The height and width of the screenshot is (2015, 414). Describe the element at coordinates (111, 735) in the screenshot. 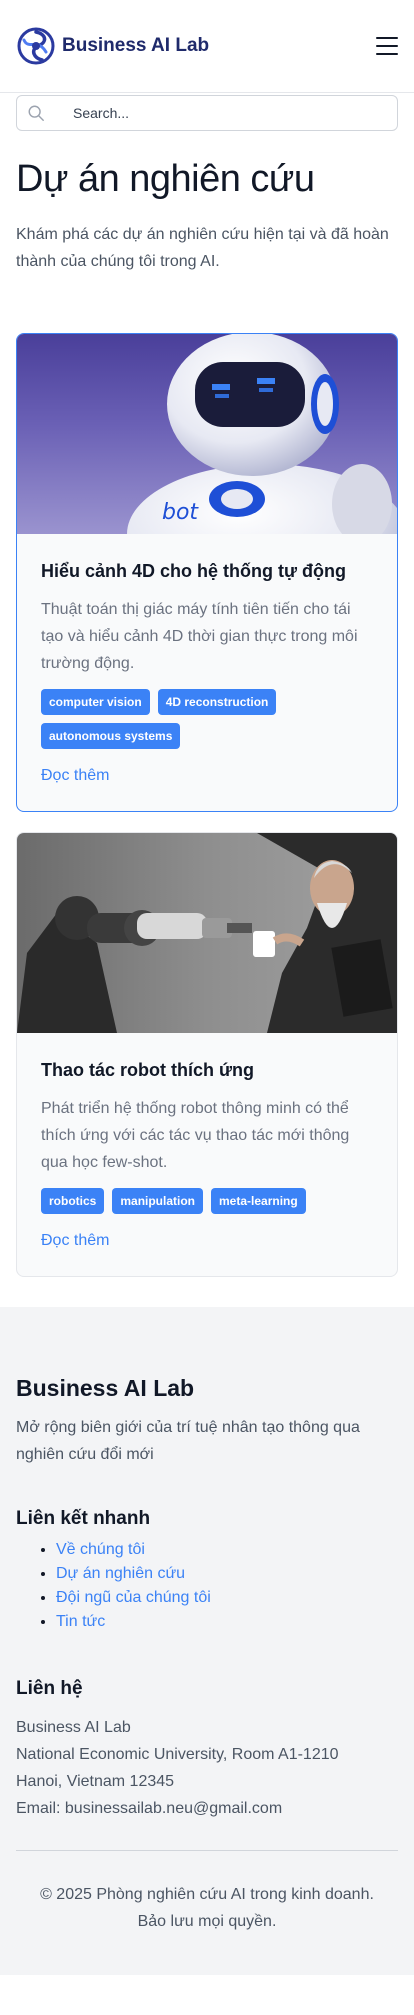

I see `tag-badge: autonomous systems` at that location.